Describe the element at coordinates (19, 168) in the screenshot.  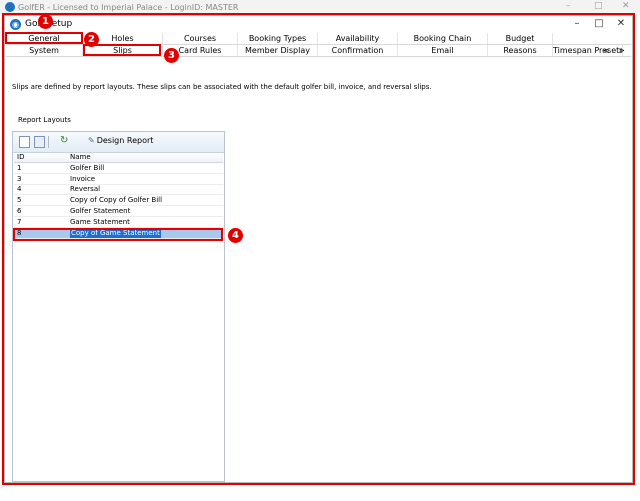
I see `row-id: 1` at that location.